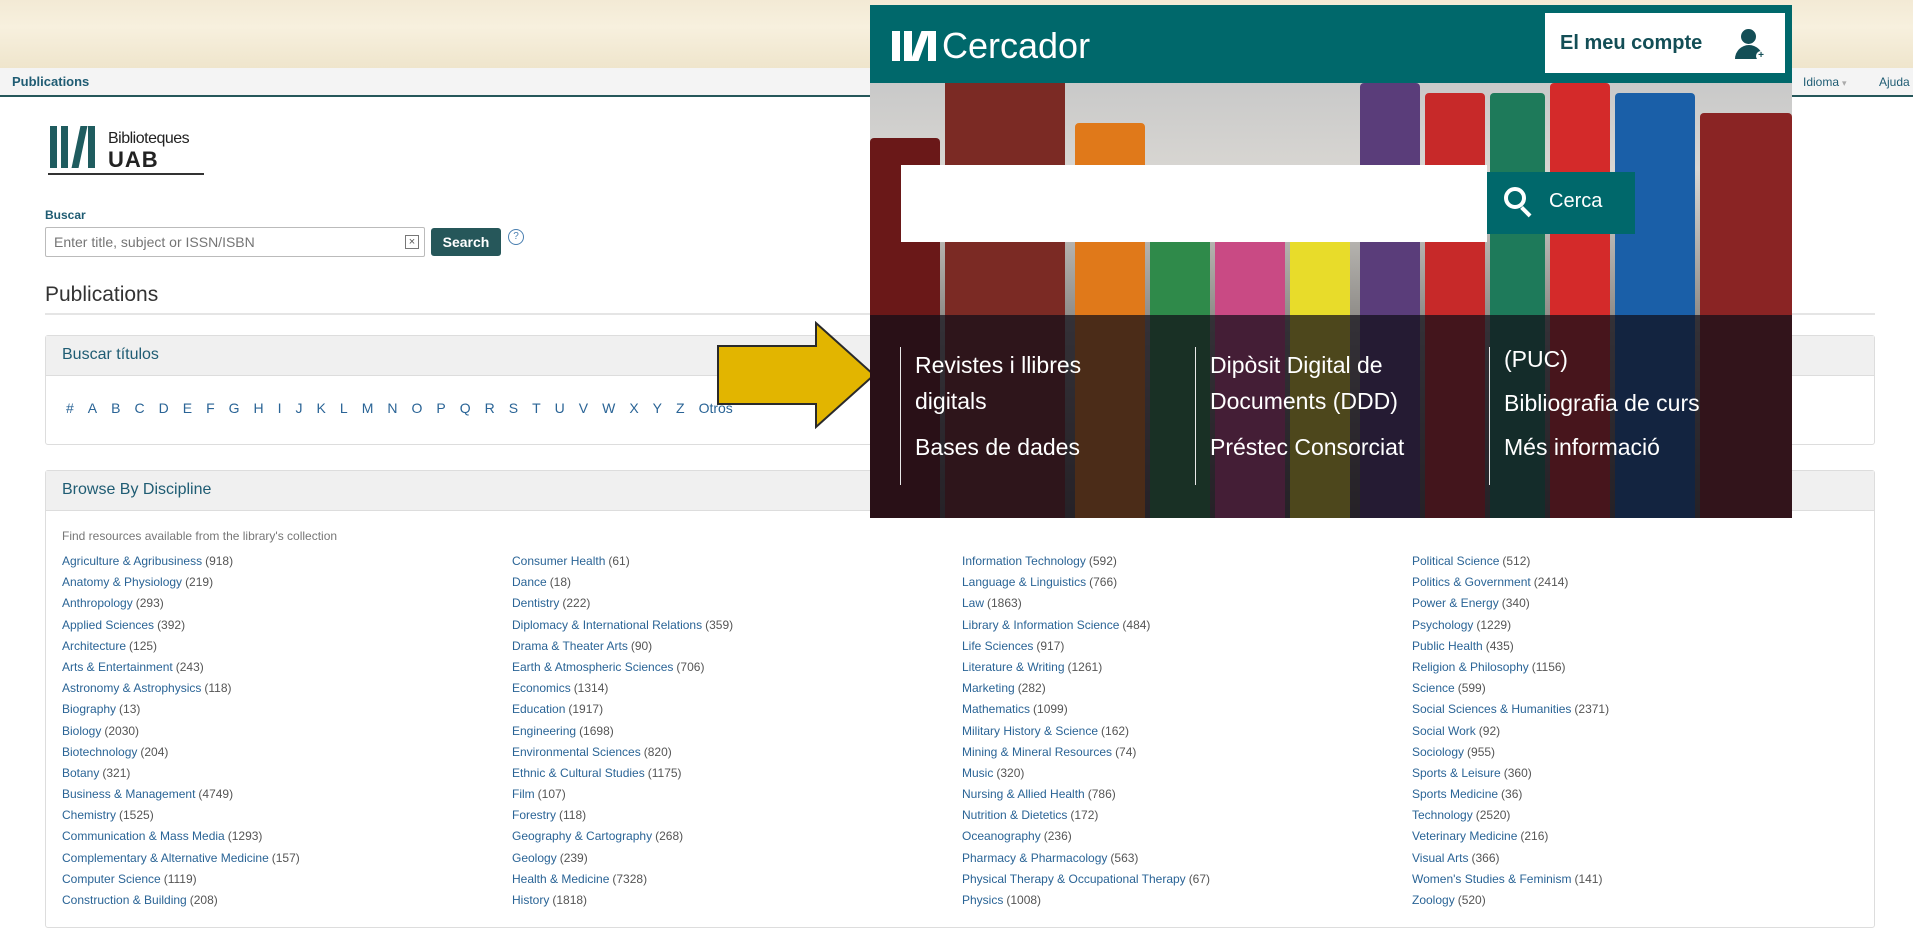  Describe the element at coordinates (128, 794) in the screenshot. I see `discipline-link: Business & Management` at that location.